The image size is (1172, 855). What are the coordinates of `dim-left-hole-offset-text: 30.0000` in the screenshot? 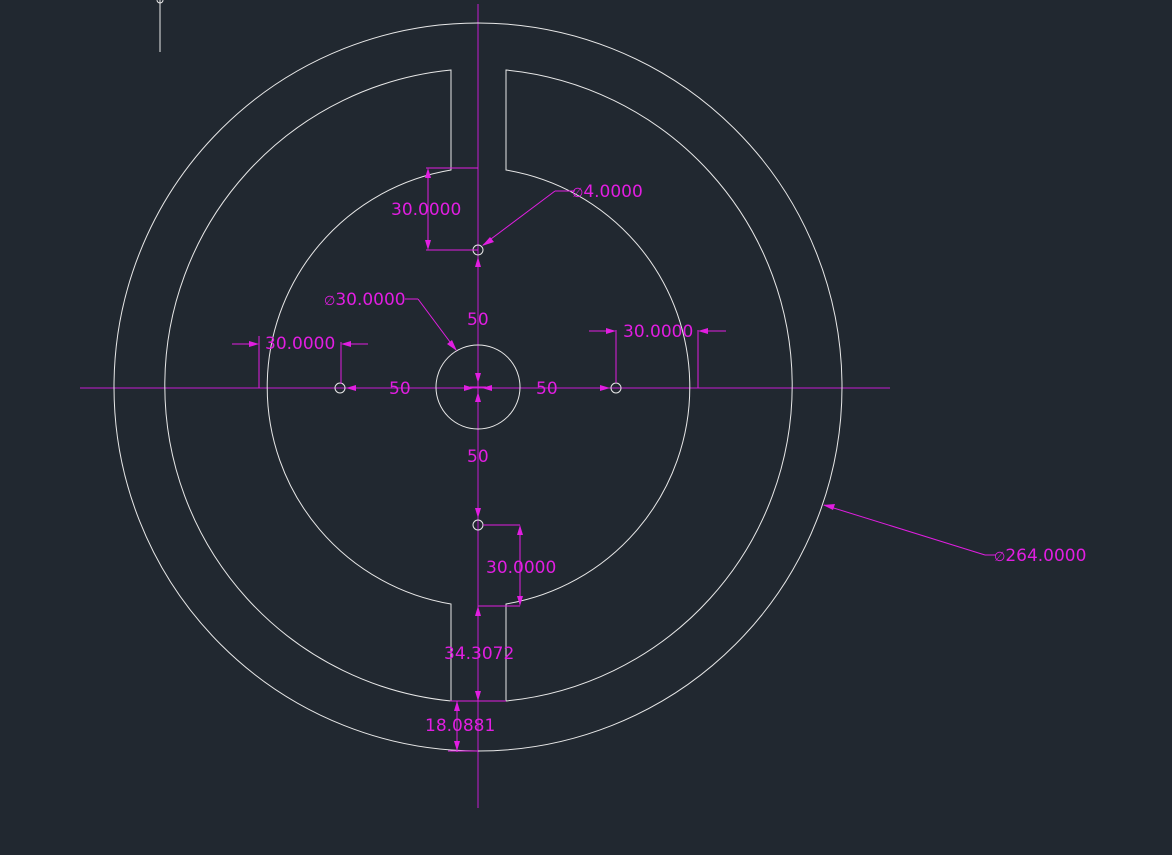 It's located at (300, 344).